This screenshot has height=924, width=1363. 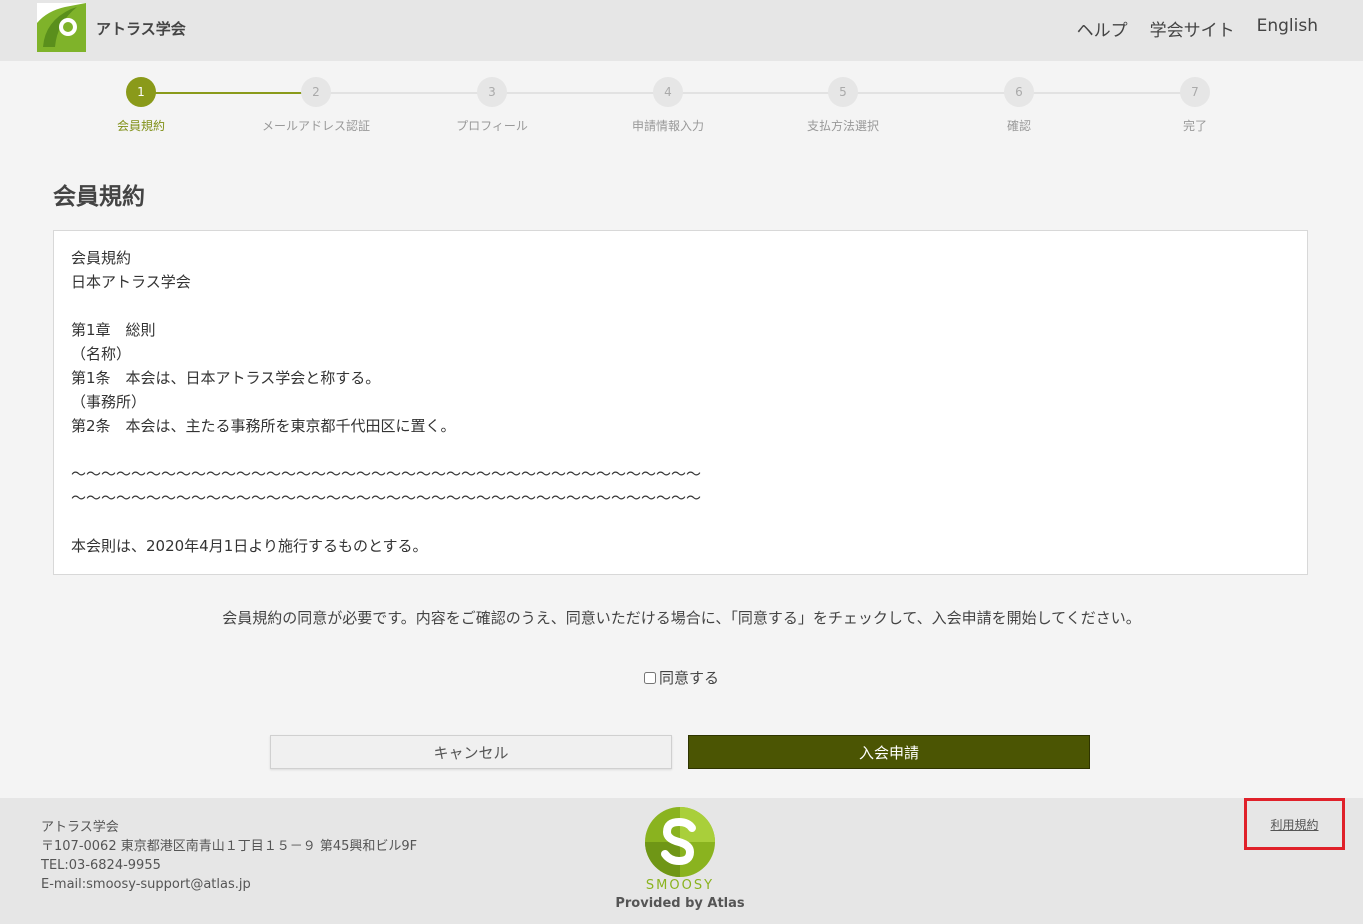 I want to click on terms-line: 日本アトラス学会, so click(x=131, y=282).